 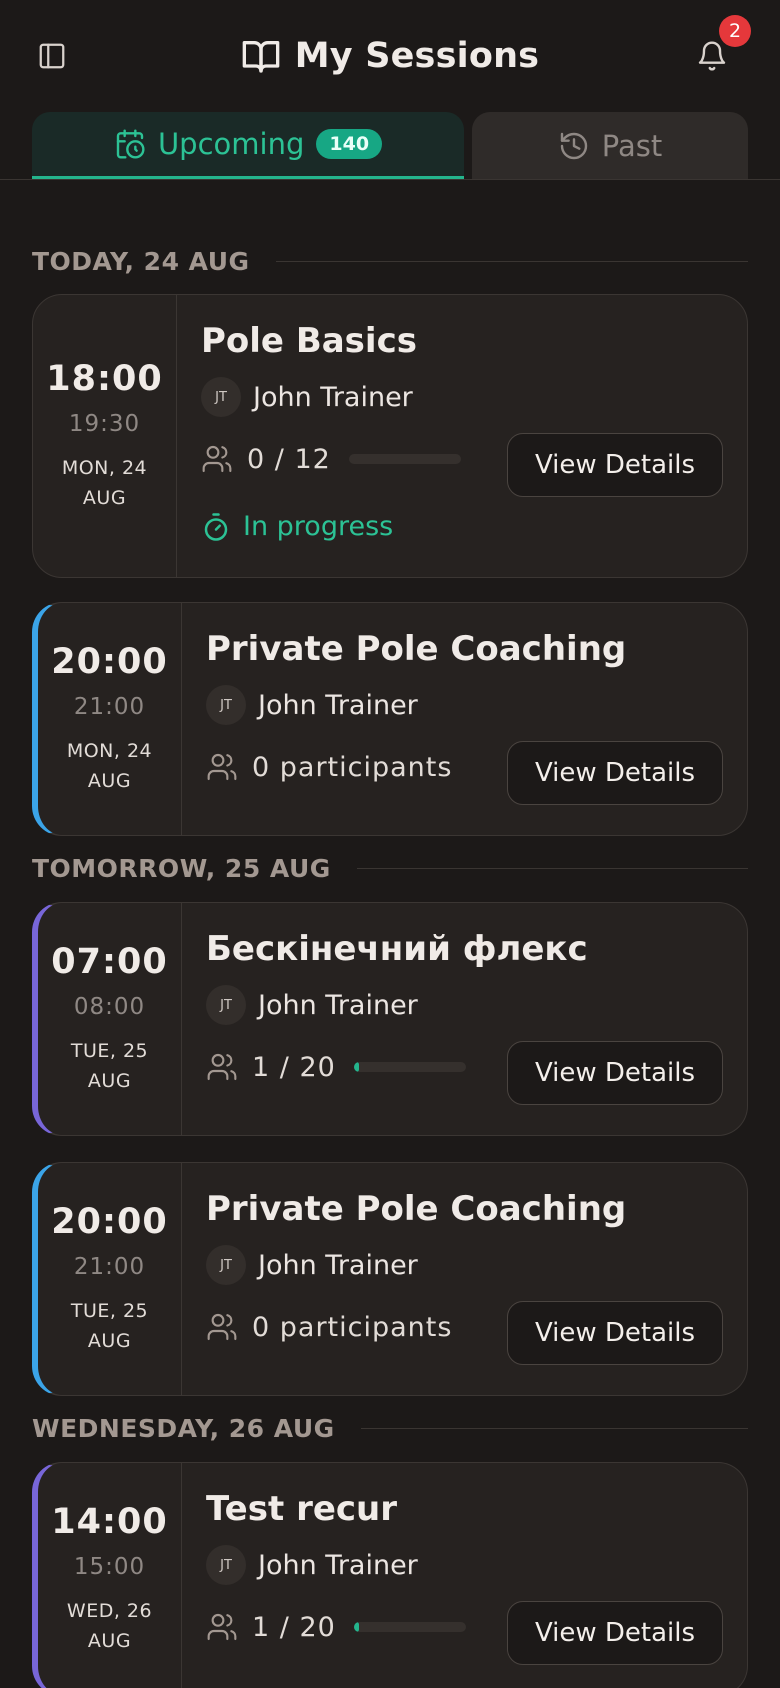 I want to click on session-time-column: 20:00 21:00 MON, 24 AUG, so click(x=110, y=719).